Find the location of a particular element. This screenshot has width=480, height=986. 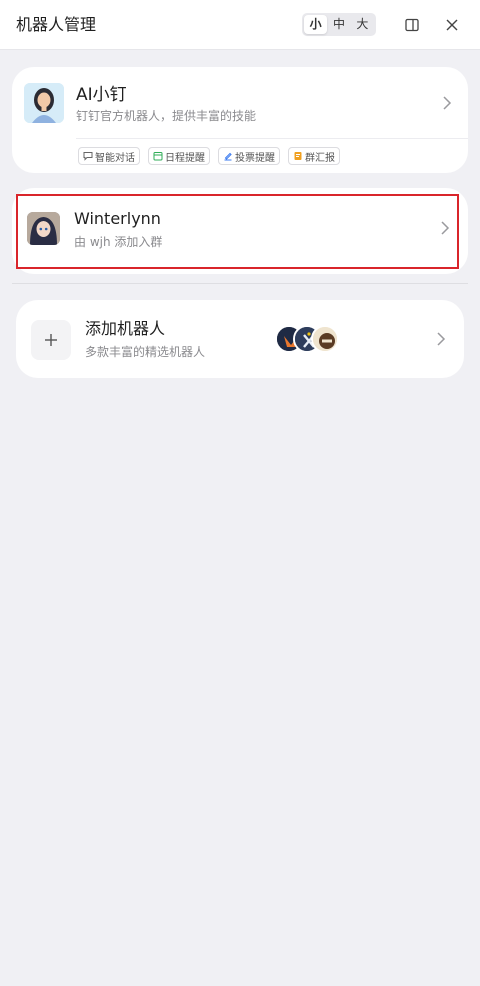

tag-label: 日程提醒 is located at coordinates (185, 158).